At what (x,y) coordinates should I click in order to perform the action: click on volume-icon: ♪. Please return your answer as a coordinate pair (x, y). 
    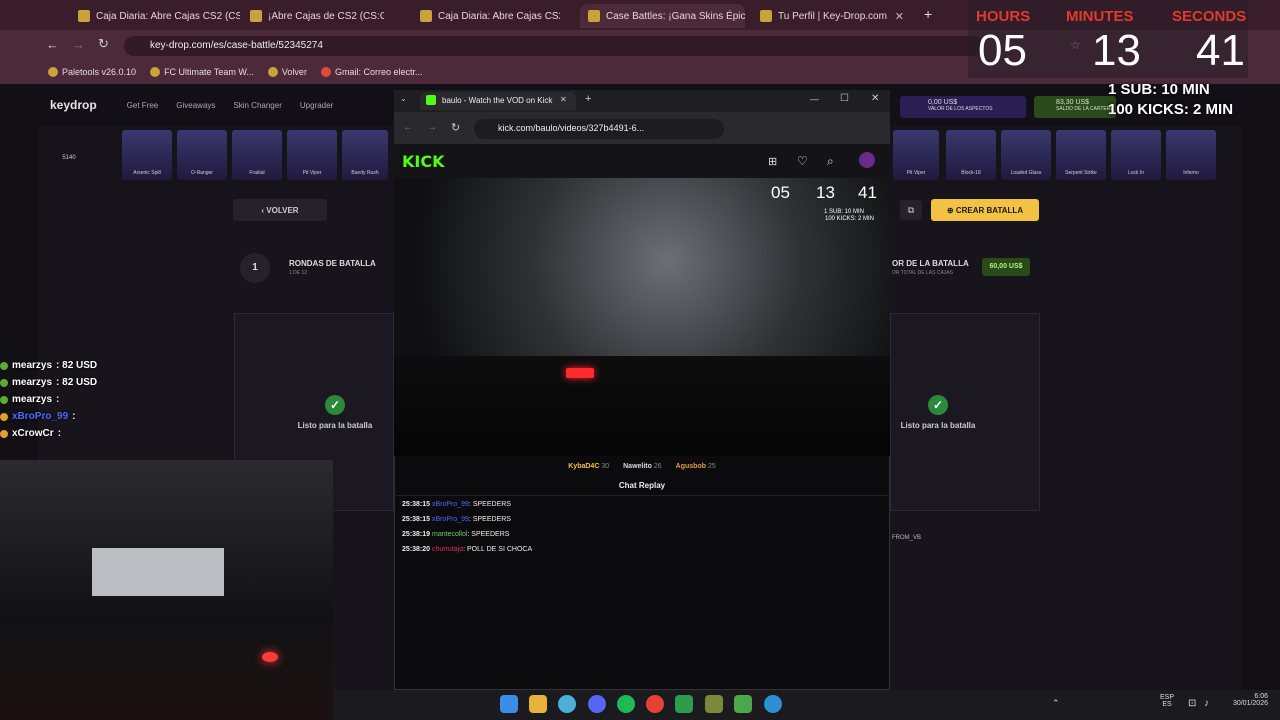
    Looking at the image, I should click on (1206, 703).